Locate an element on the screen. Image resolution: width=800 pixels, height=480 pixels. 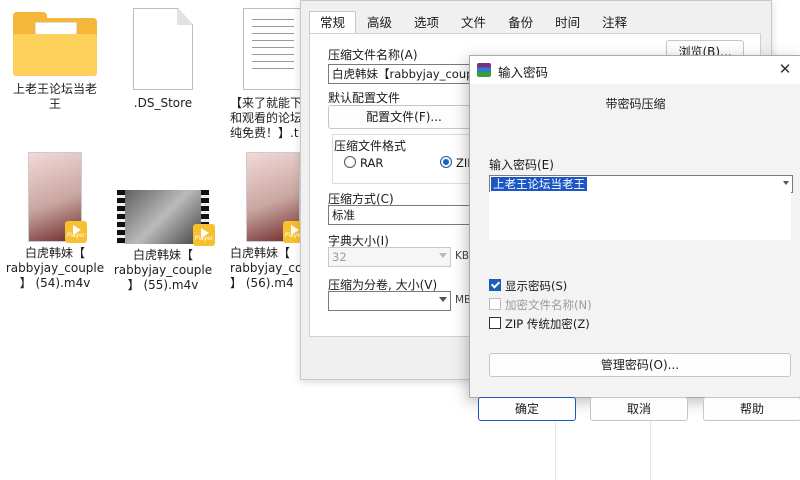
encrypt-filenames-checkbox: 加密文件名称(N) is located at coordinates (540, 305).